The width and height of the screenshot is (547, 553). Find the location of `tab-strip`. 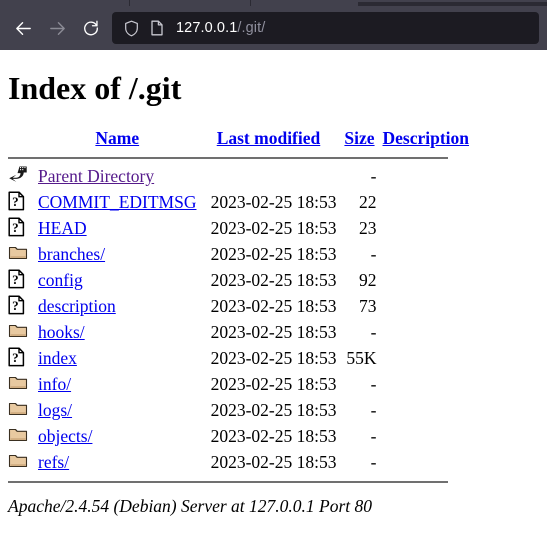

tab-strip is located at coordinates (273, 3).